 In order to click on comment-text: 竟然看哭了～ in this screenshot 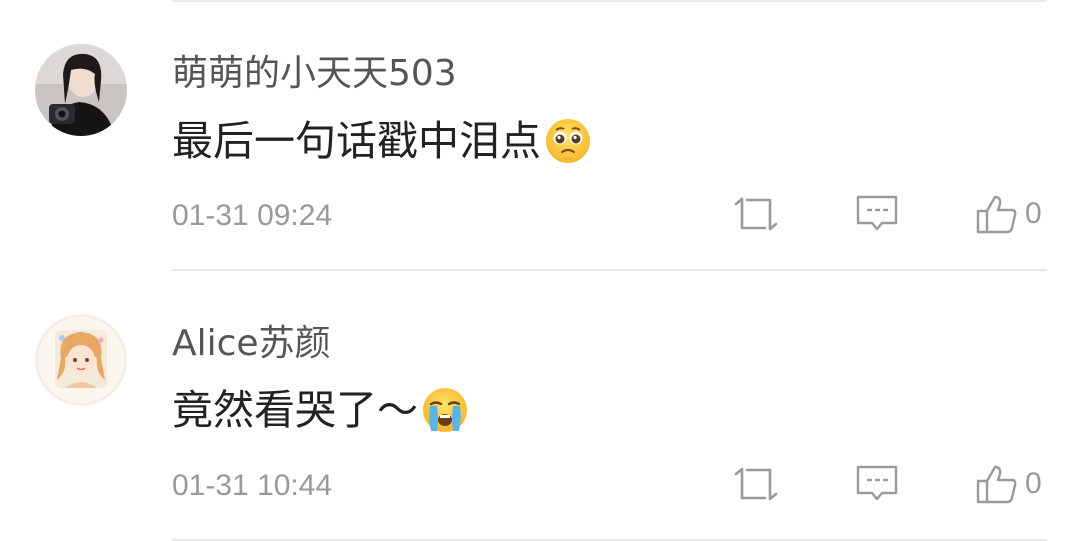, I will do `click(320, 410)`.